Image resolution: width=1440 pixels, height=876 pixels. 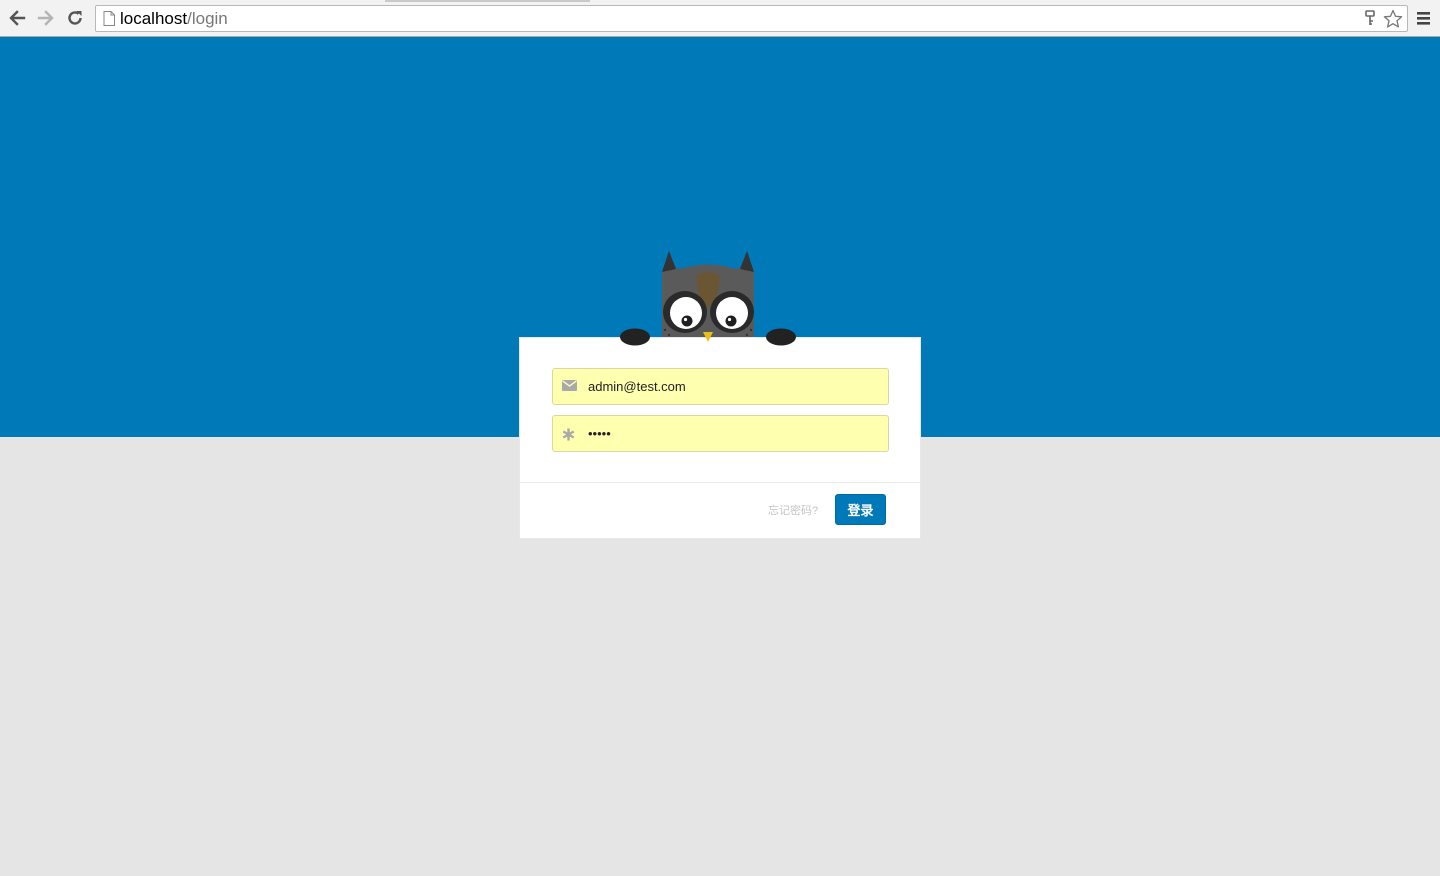 I want to click on chrome-menu-button, so click(x=1424, y=19).